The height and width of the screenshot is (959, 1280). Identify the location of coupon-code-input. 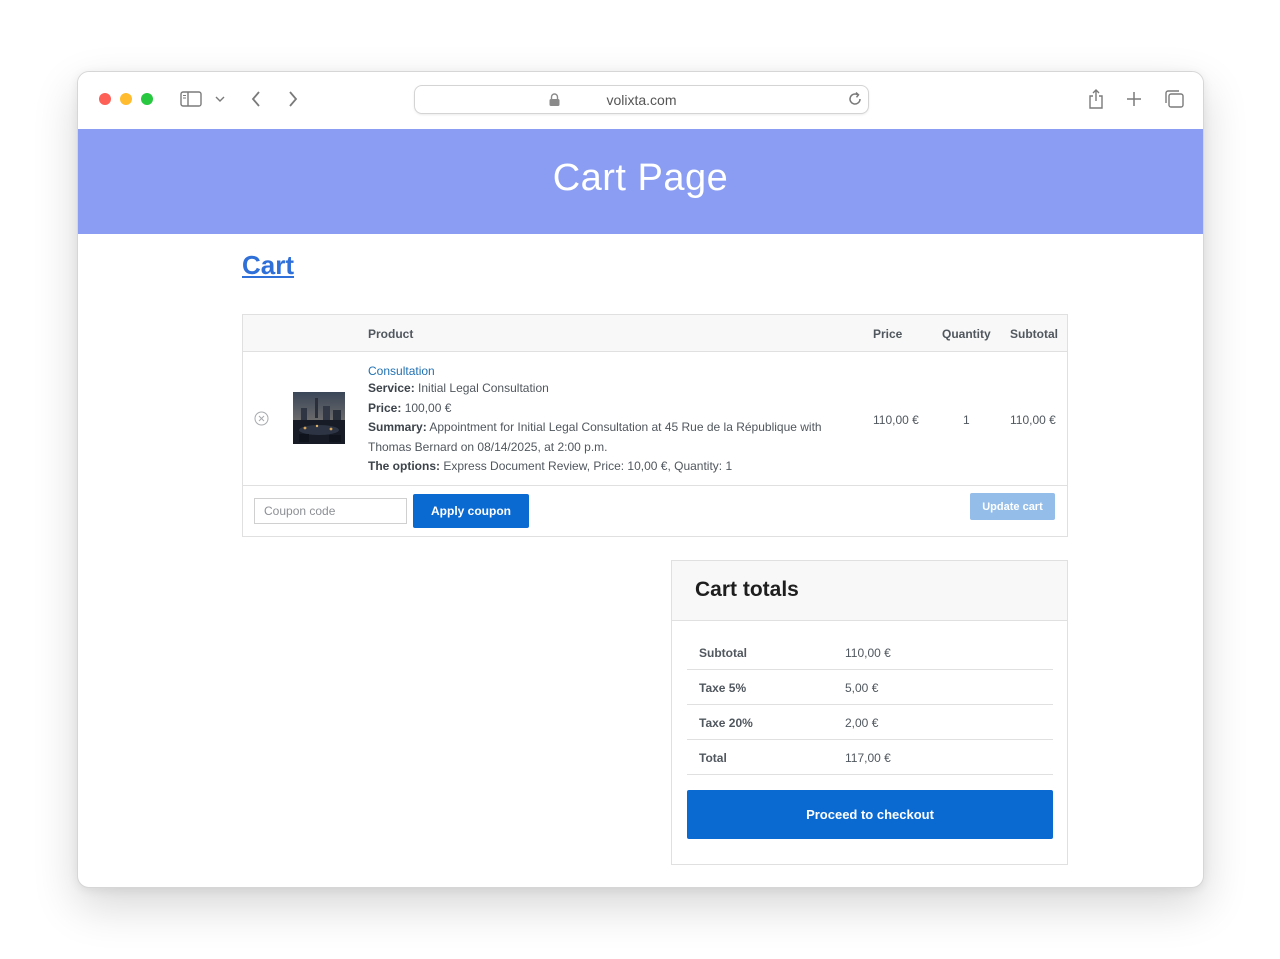
(330, 511).